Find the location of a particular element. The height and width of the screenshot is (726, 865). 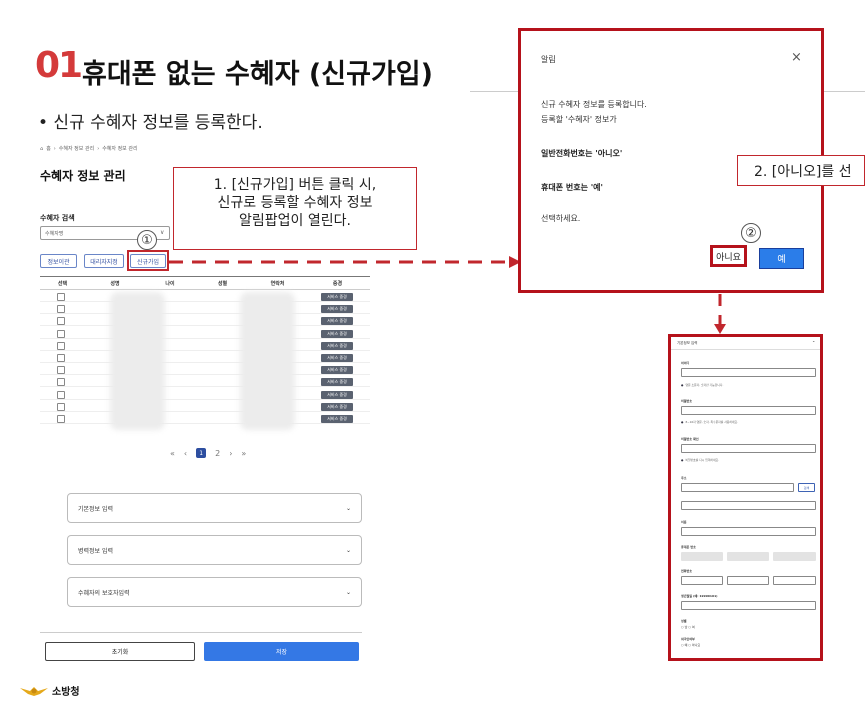

phone-part2 is located at coordinates (748, 580).